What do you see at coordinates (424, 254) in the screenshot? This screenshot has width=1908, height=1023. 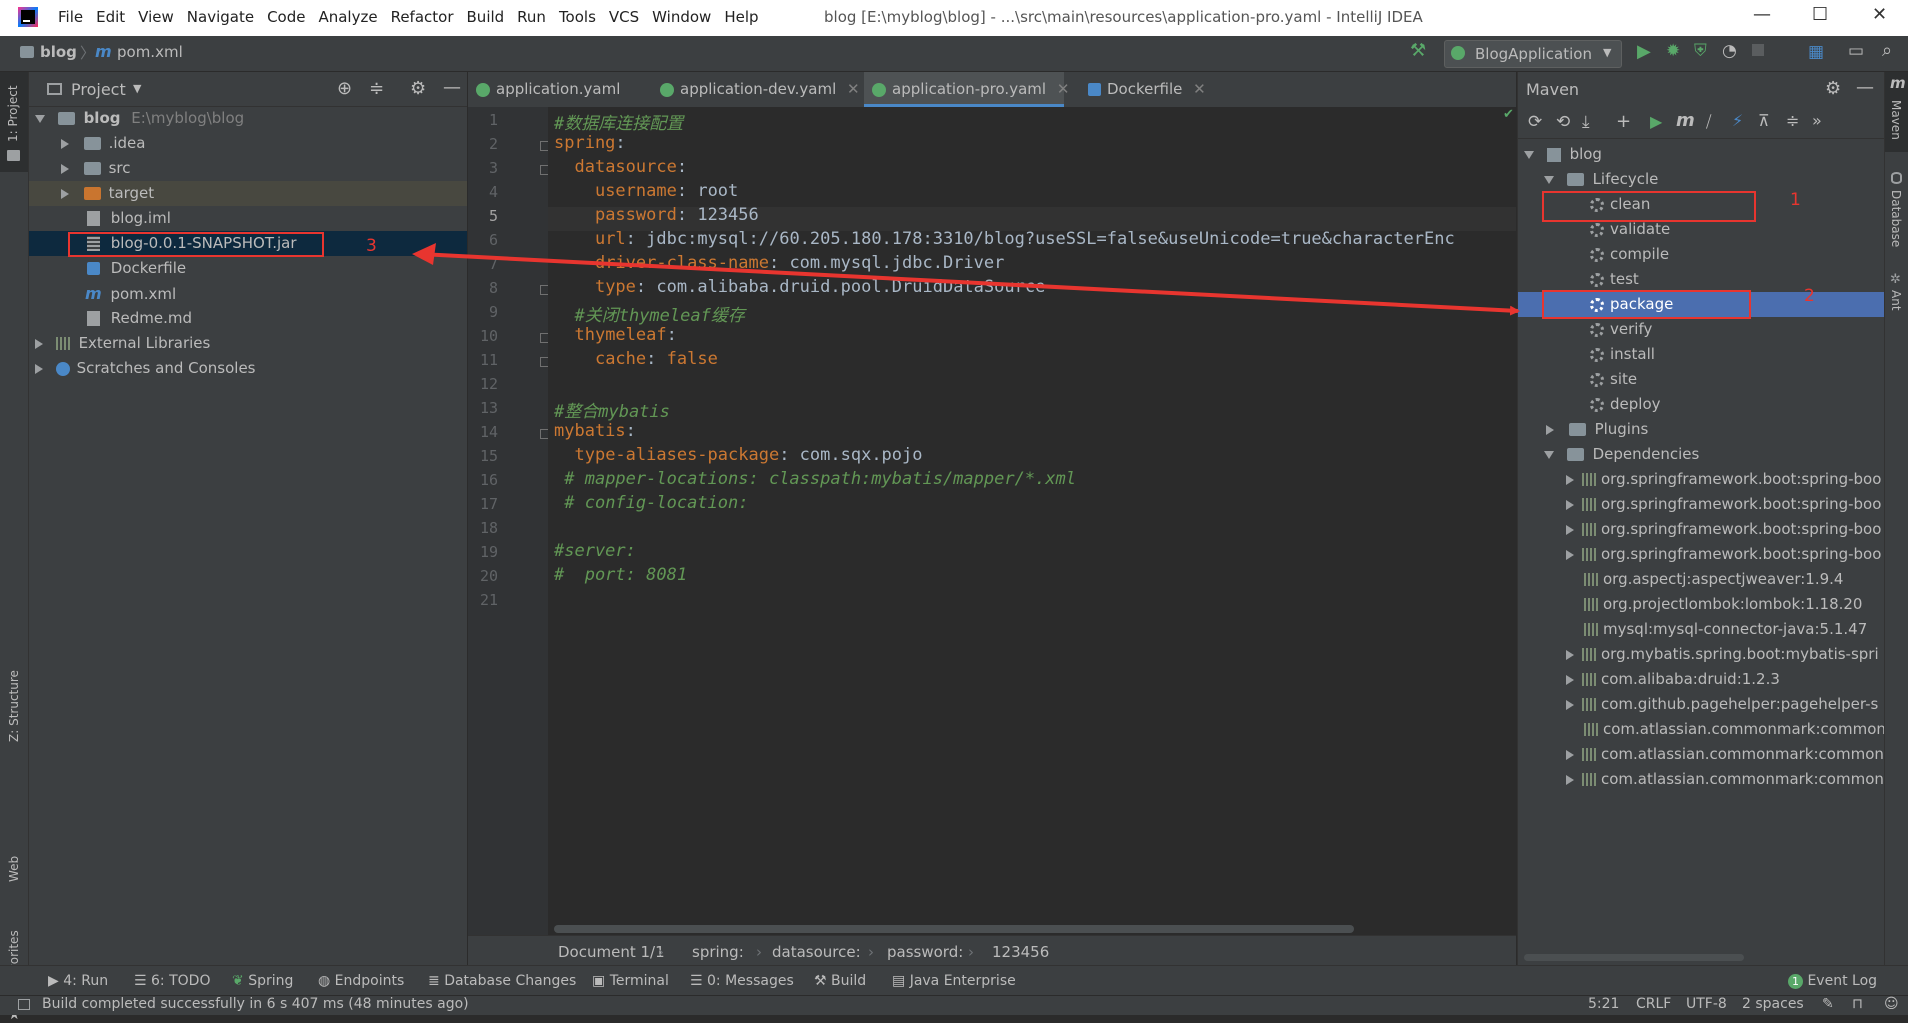 I see `annotation-arrow-head` at bounding box center [424, 254].